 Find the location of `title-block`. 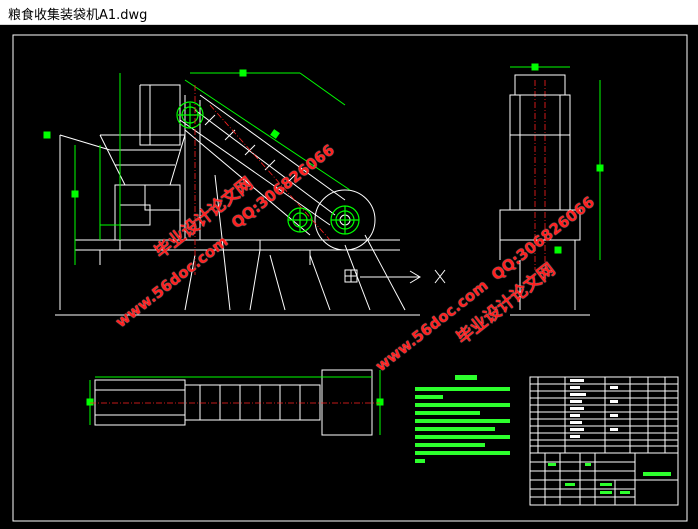

title-block is located at coordinates (604, 479).